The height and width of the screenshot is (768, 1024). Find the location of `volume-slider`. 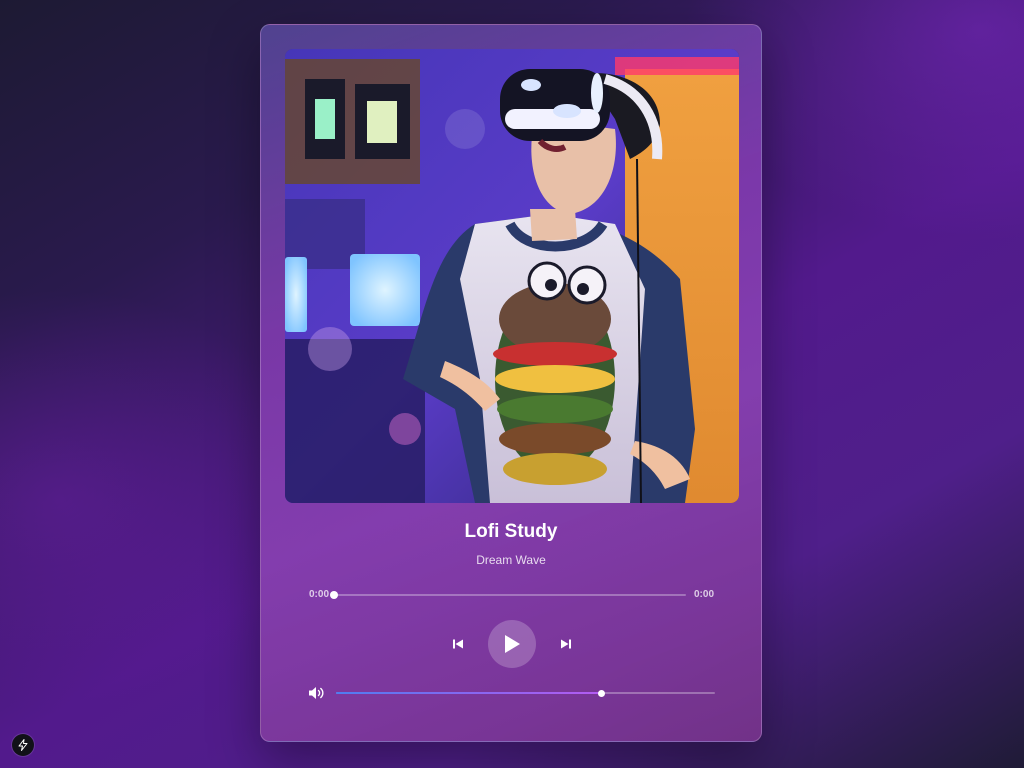

volume-slider is located at coordinates (525, 693).